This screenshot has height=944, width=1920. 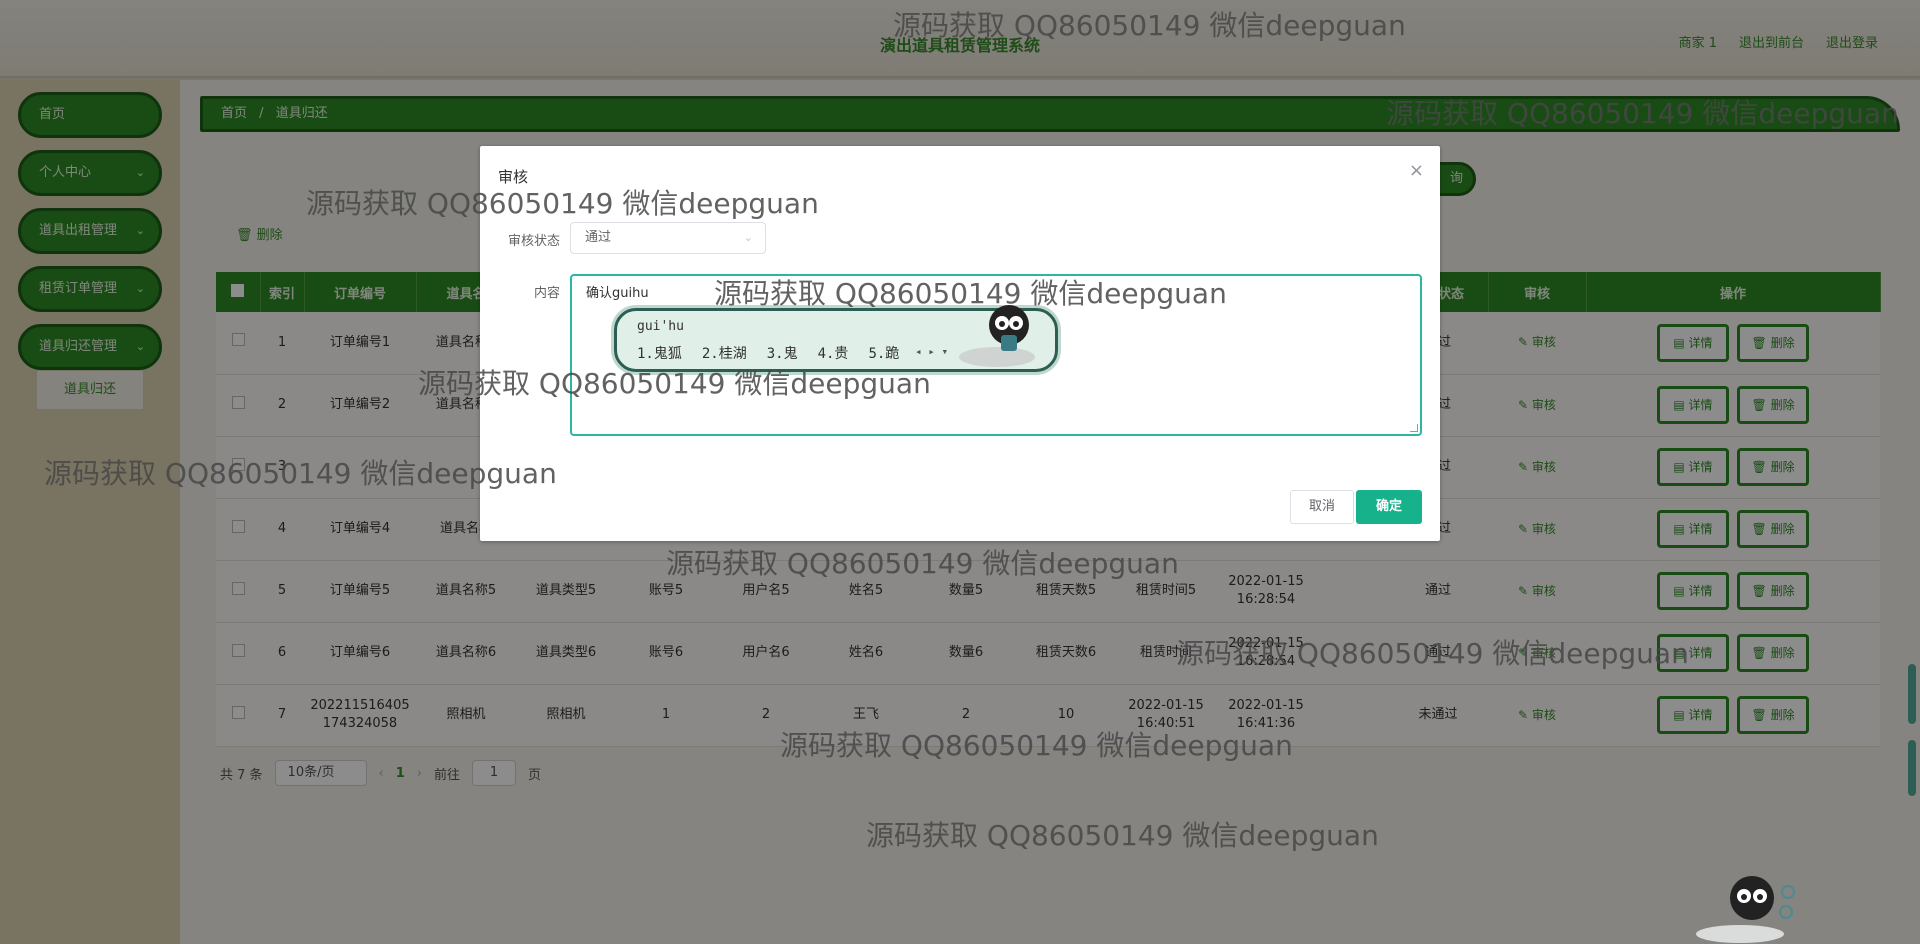 What do you see at coordinates (668, 238) in the screenshot?
I see `audit-status-select: 通过 ⌄` at bounding box center [668, 238].